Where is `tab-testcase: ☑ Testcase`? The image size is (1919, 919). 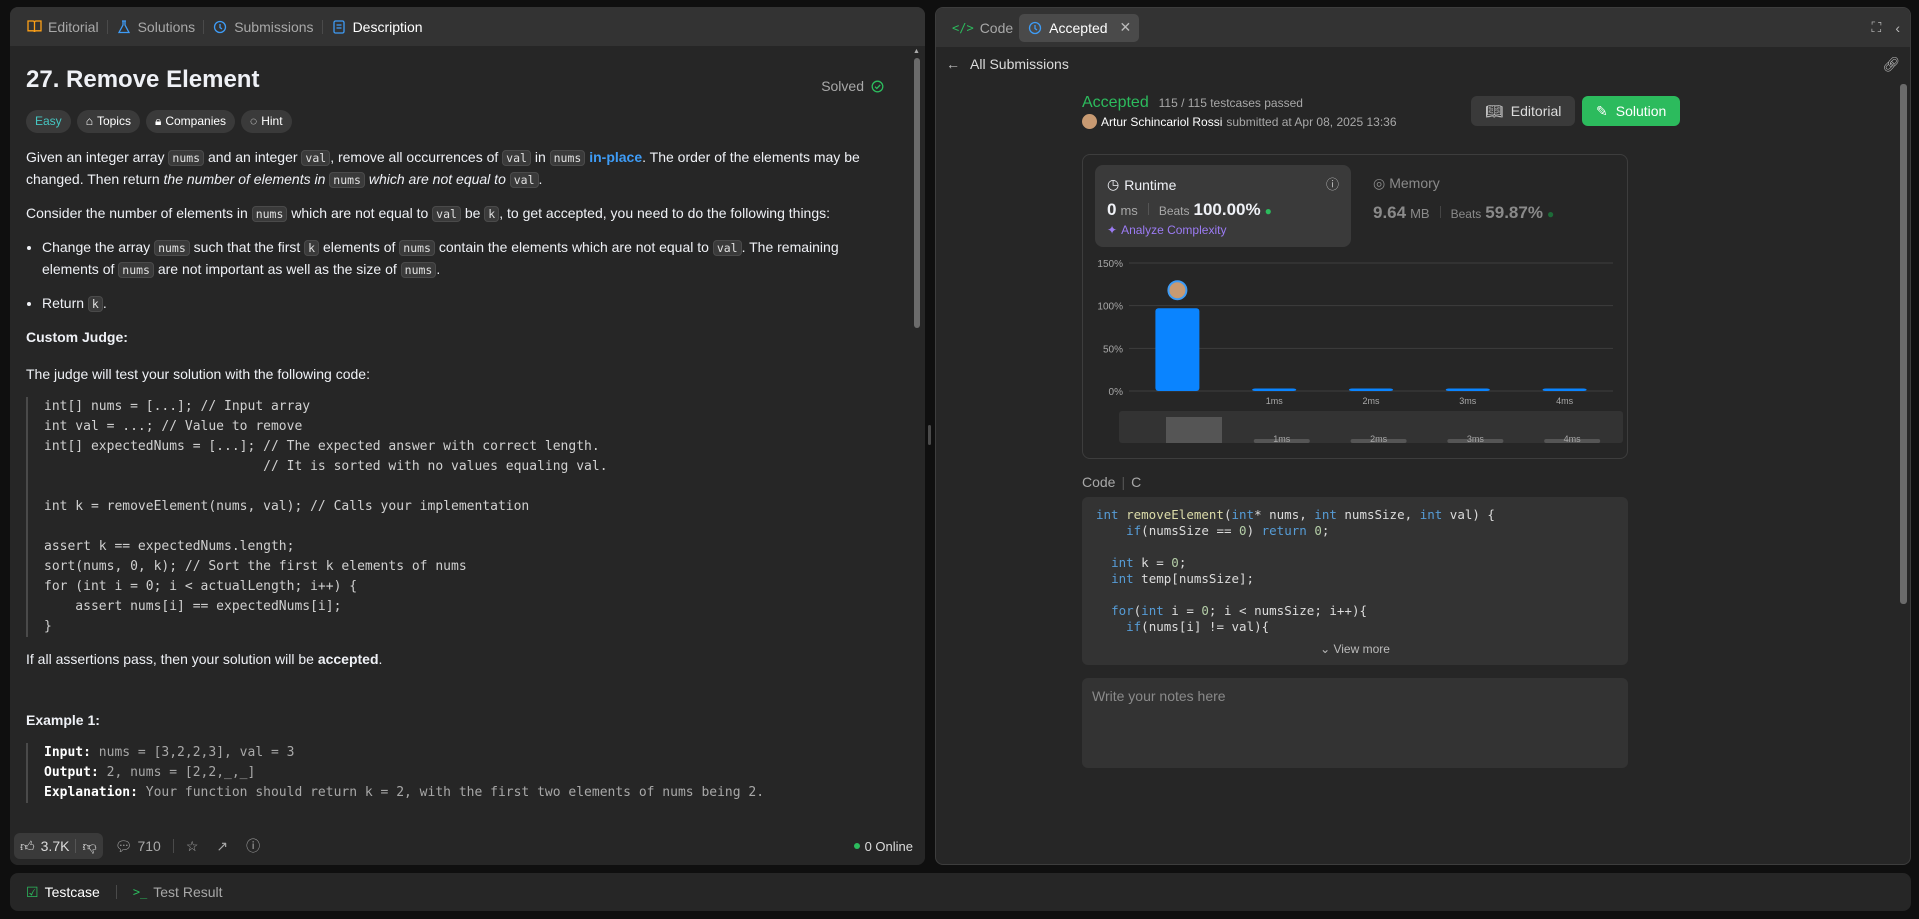 tab-testcase: ☑ Testcase is located at coordinates (63, 892).